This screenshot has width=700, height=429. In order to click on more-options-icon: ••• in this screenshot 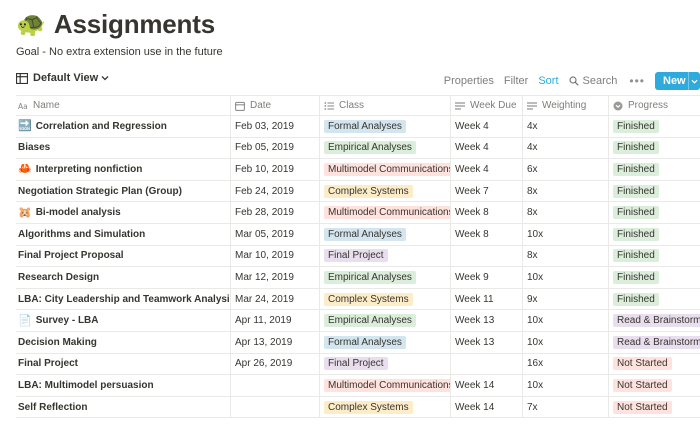, I will do `click(637, 81)`.